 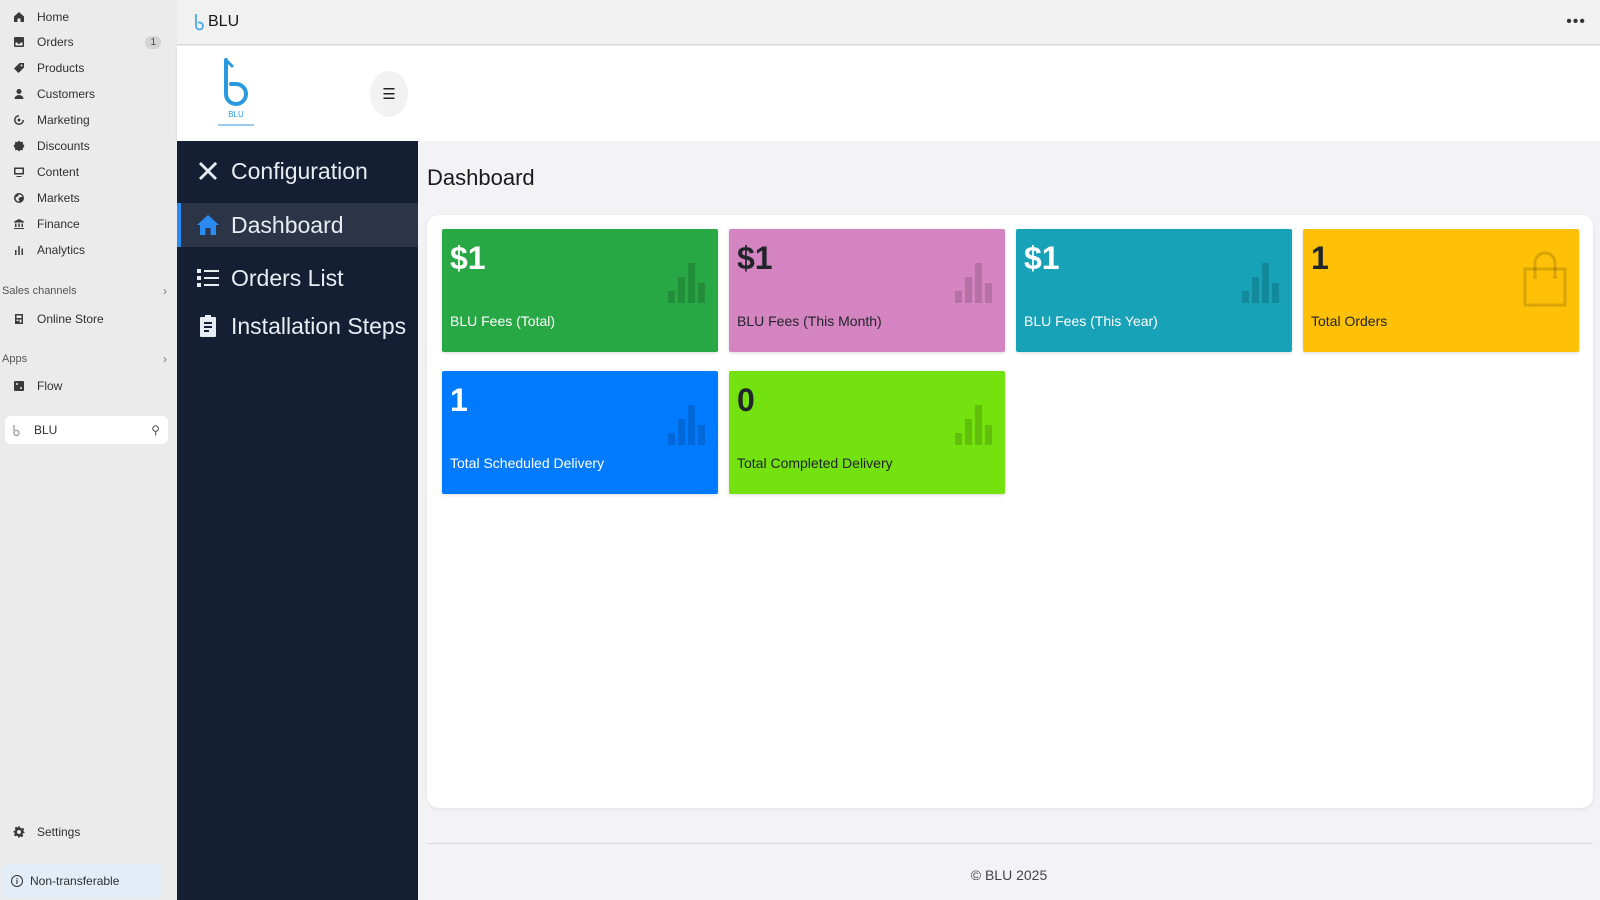 I want to click on nav-label: Orders List, so click(x=287, y=277).